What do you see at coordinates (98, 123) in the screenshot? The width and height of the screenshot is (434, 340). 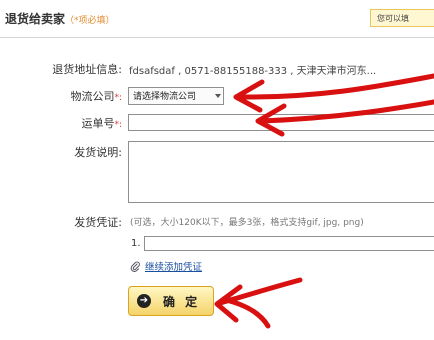 I see `tracking-label-text: 运单号` at bounding box center [98, 123].